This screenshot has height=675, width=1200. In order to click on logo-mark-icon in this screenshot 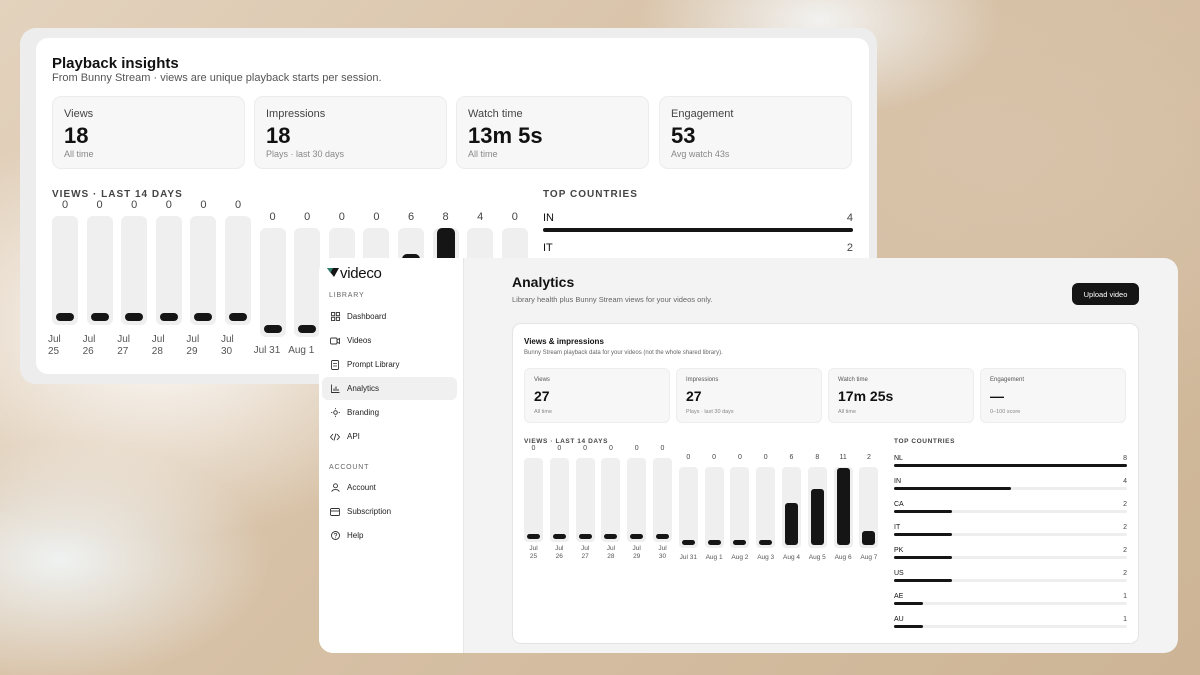, I will do `click(333, 272)`.